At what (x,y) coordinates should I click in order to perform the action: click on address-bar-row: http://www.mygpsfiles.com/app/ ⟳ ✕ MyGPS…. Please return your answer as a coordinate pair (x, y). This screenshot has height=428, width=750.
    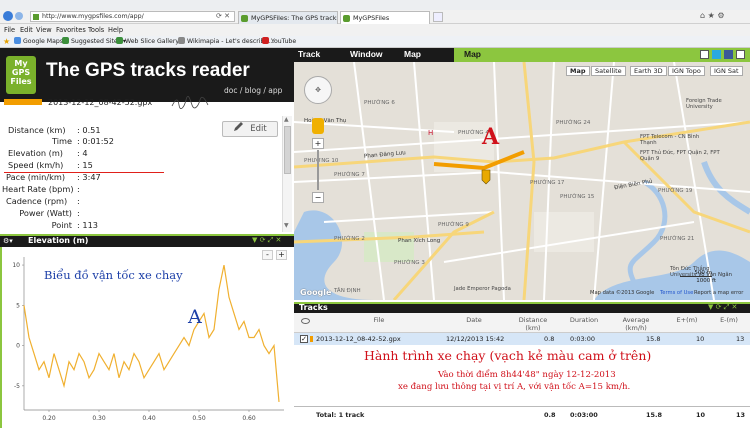
    Looking at the image, I should click on (375, 17).